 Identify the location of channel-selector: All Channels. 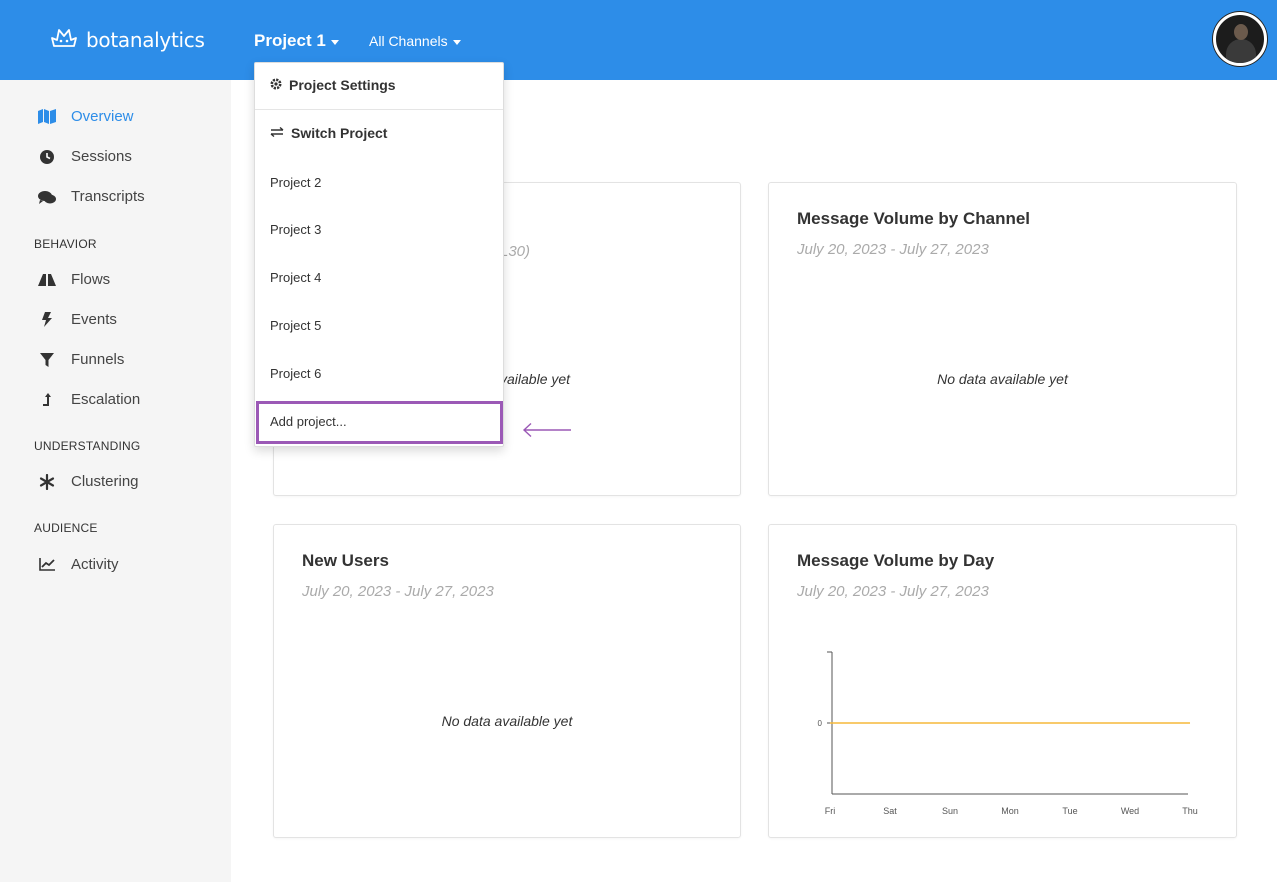
(415, 41).